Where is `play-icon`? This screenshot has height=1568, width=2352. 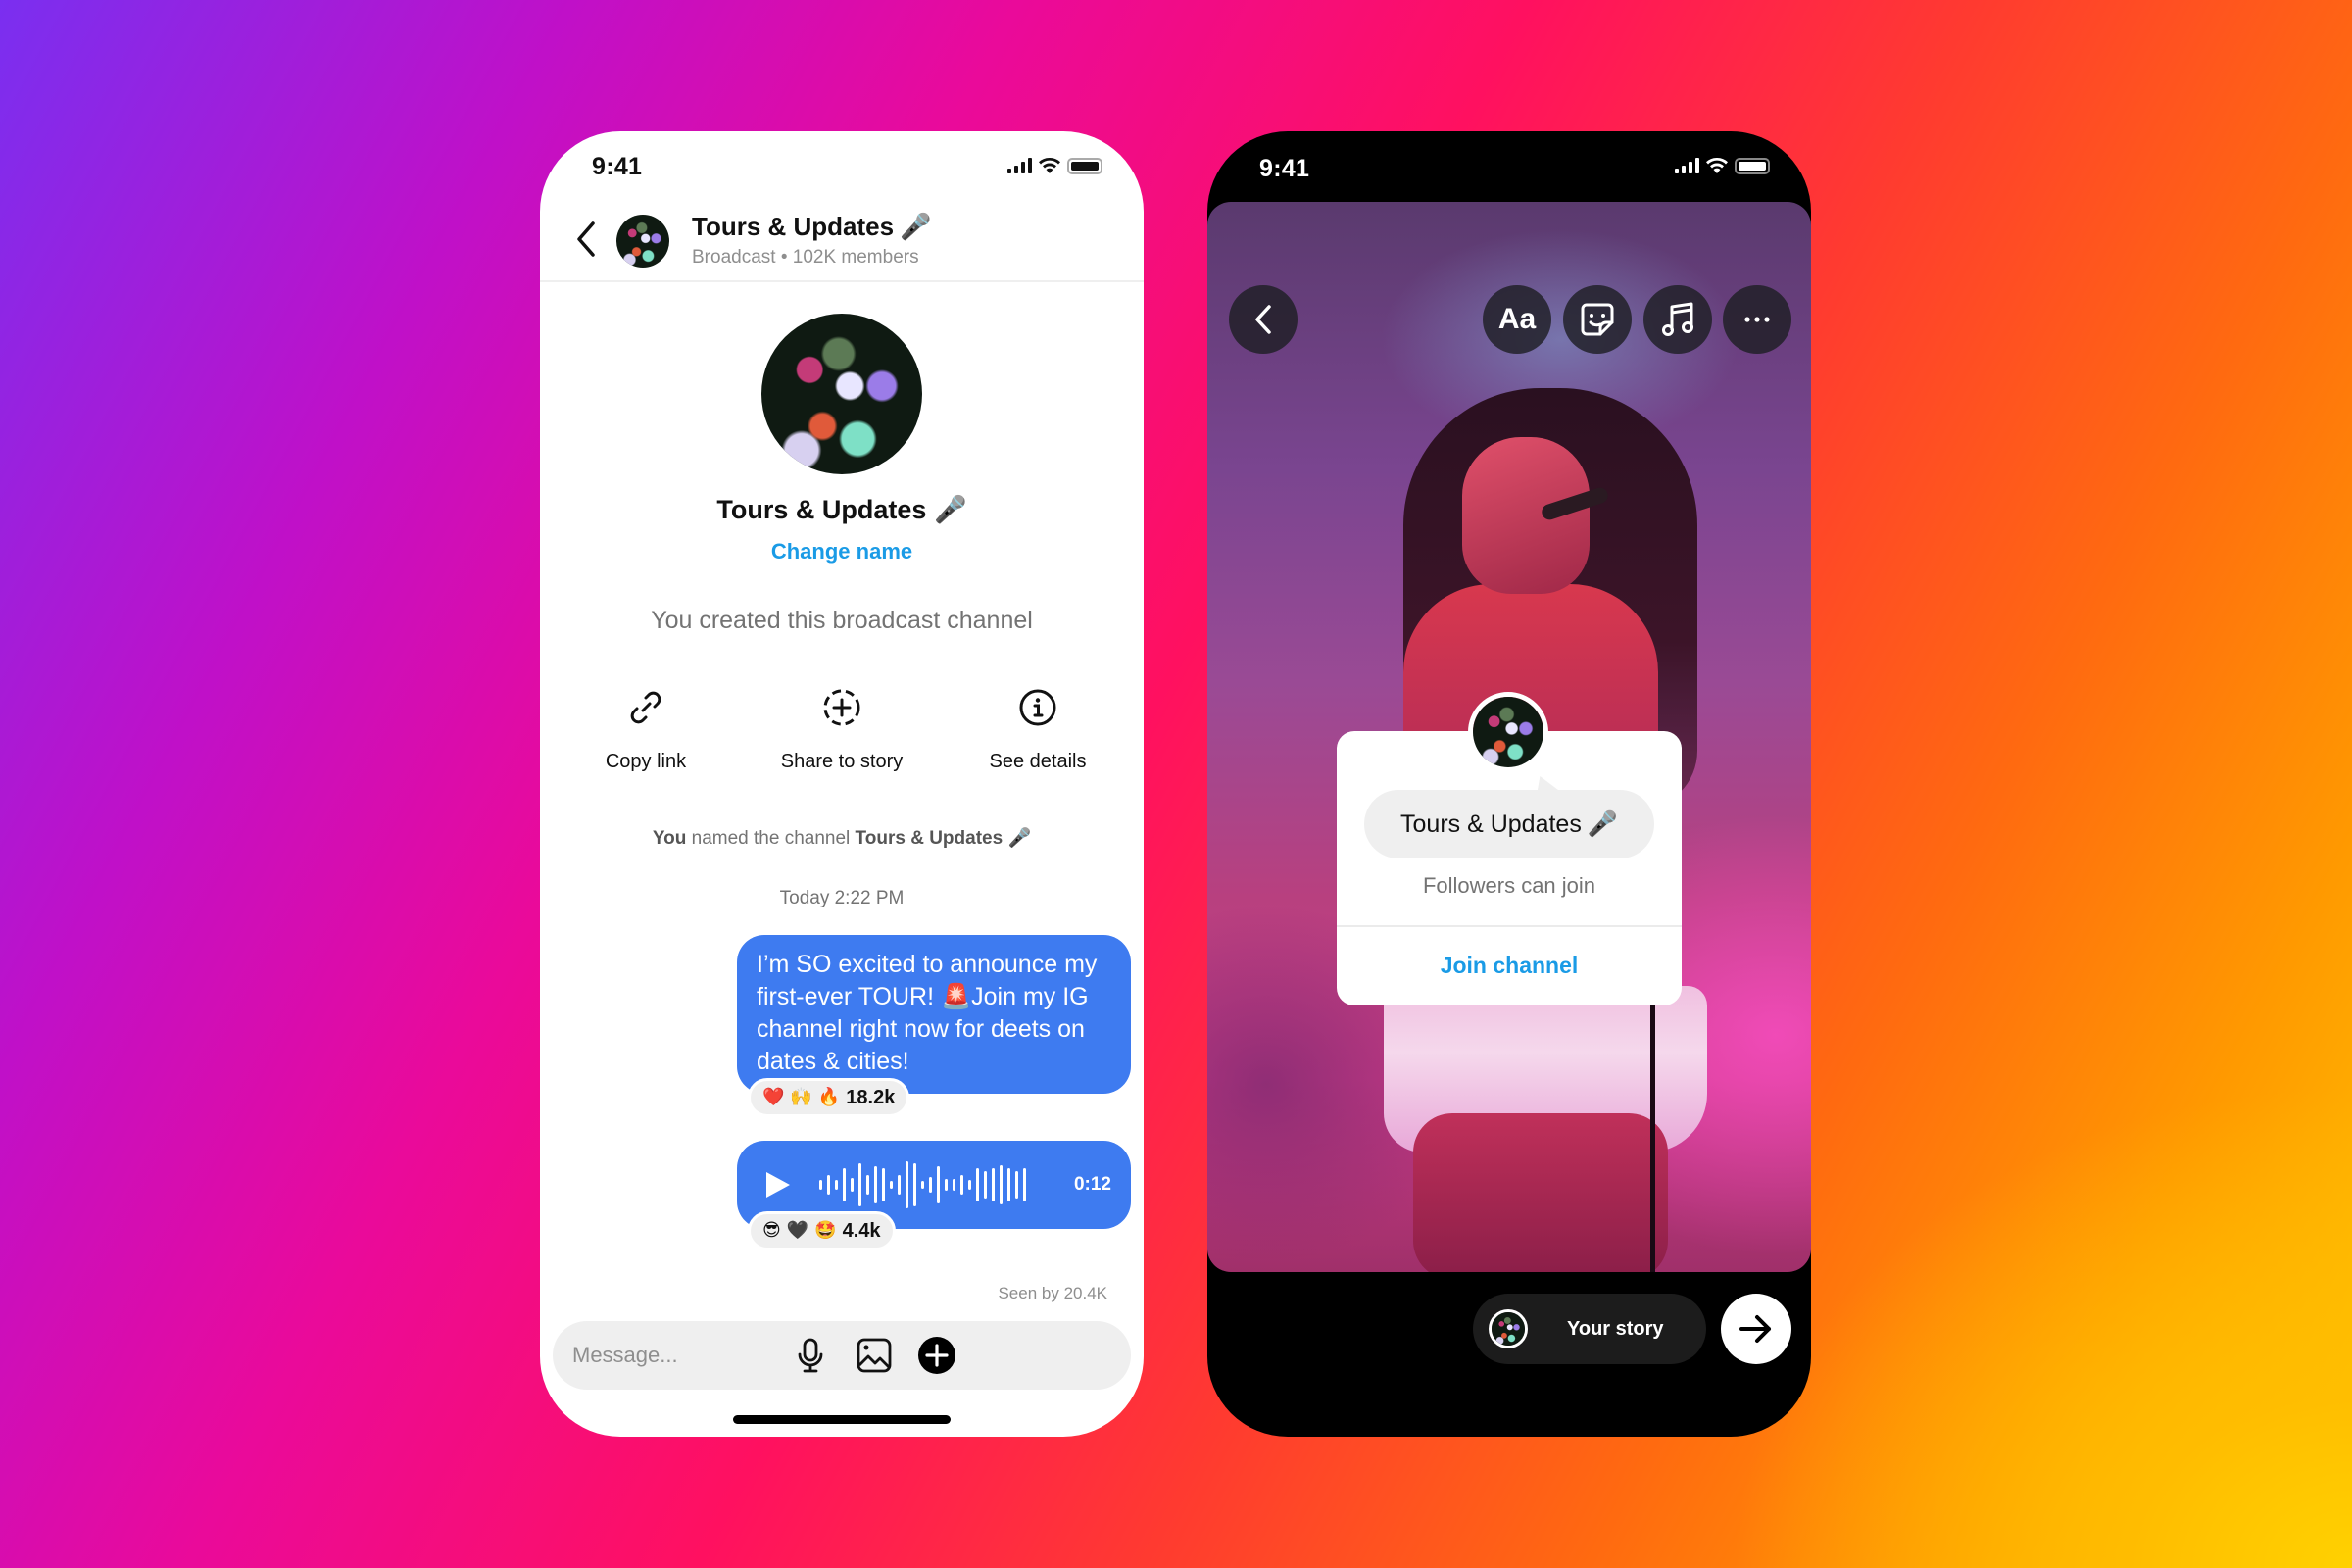 play-icon is located at coordinates (777, 1185).